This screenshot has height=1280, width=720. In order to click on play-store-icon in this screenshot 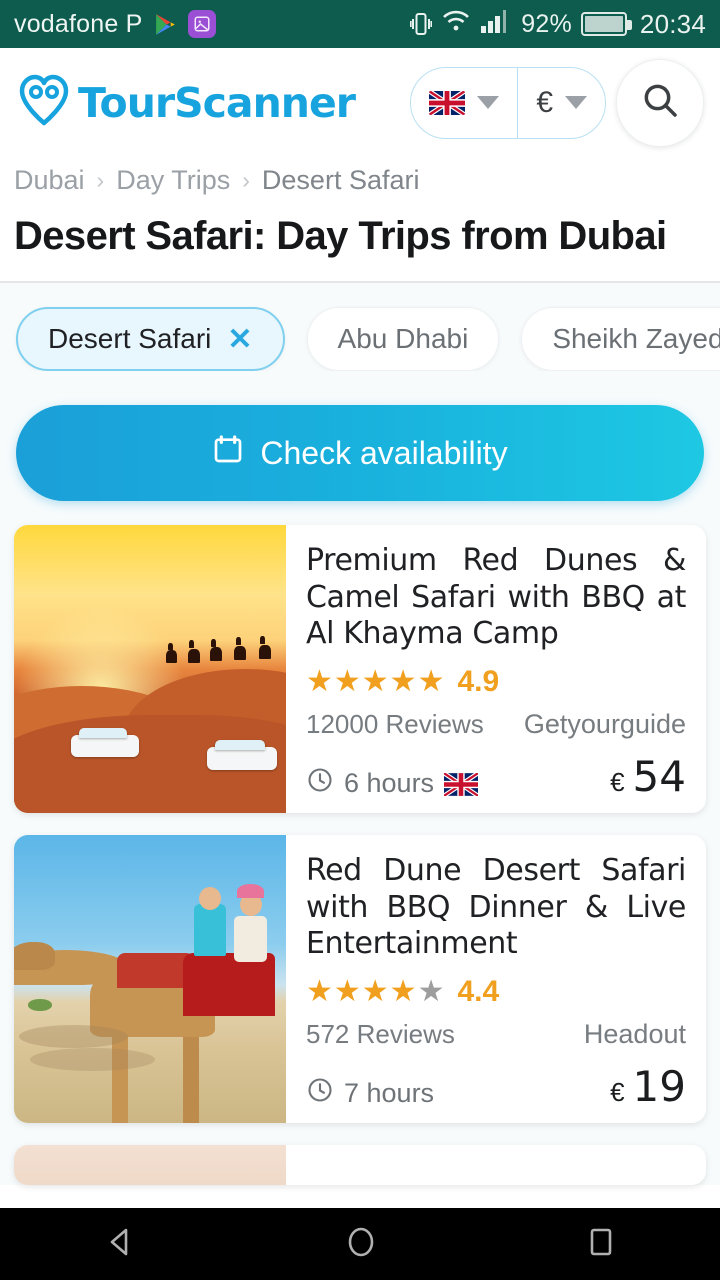, I will do `click(165, 24)`.